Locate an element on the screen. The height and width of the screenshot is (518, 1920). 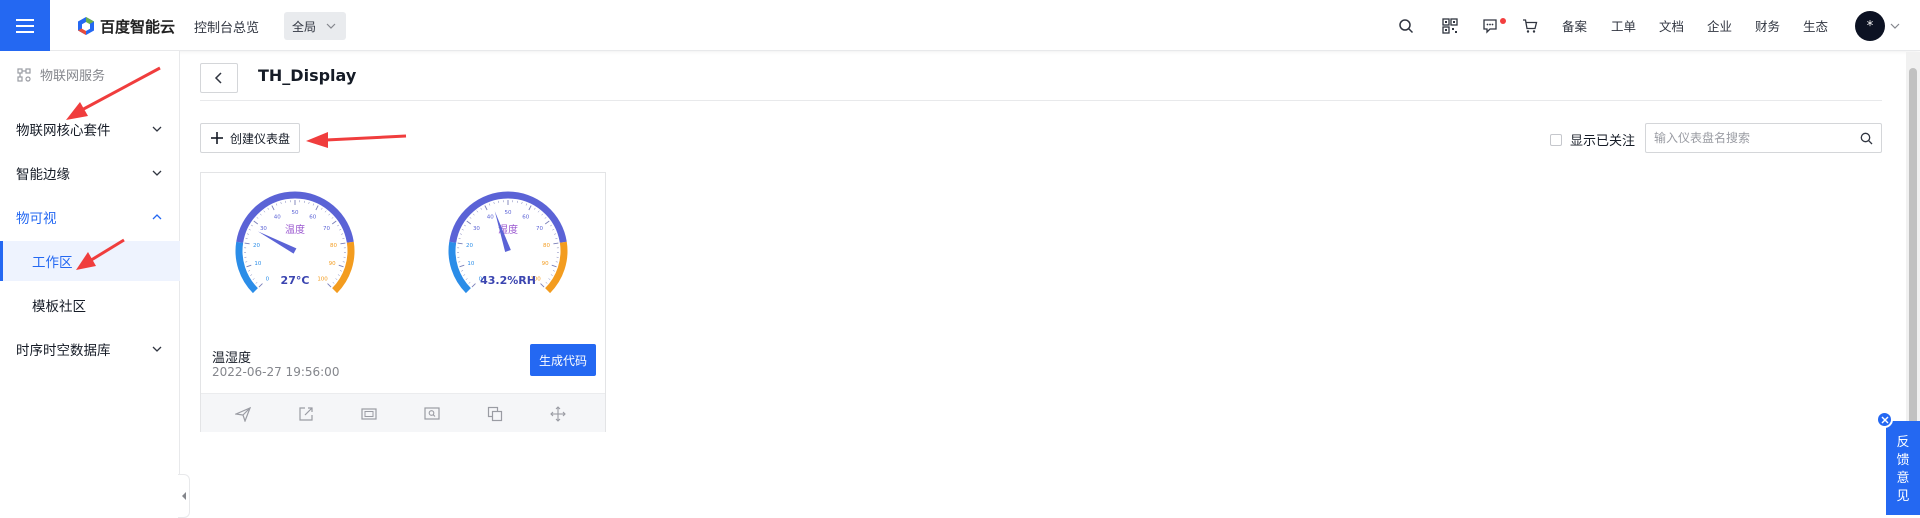
sidebar-item-tsdb: 时序时空数据库 is located at coordinates (90, 349).